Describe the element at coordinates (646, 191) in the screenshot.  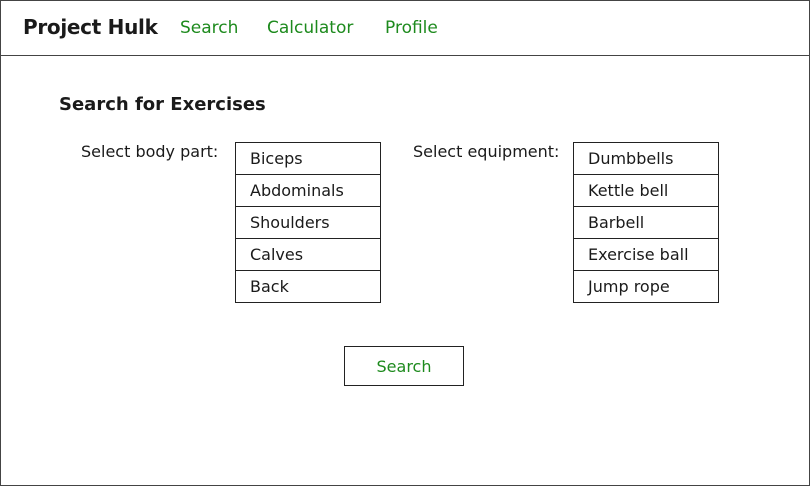
I see `equipment-option: Kettle bell` at that location.